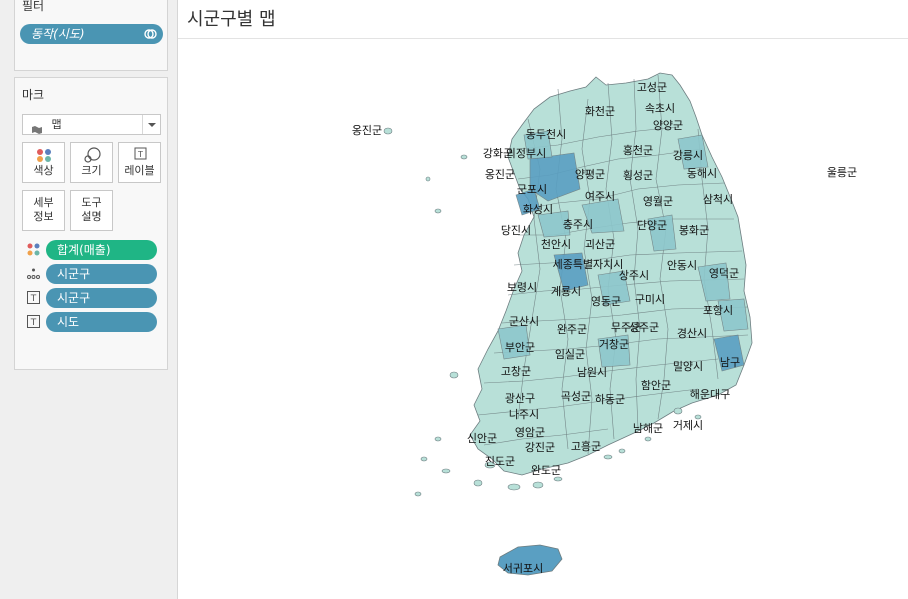 This screenshot has width=908, height=599. I want to click on district-label: 고흥군, so click(586, 446).